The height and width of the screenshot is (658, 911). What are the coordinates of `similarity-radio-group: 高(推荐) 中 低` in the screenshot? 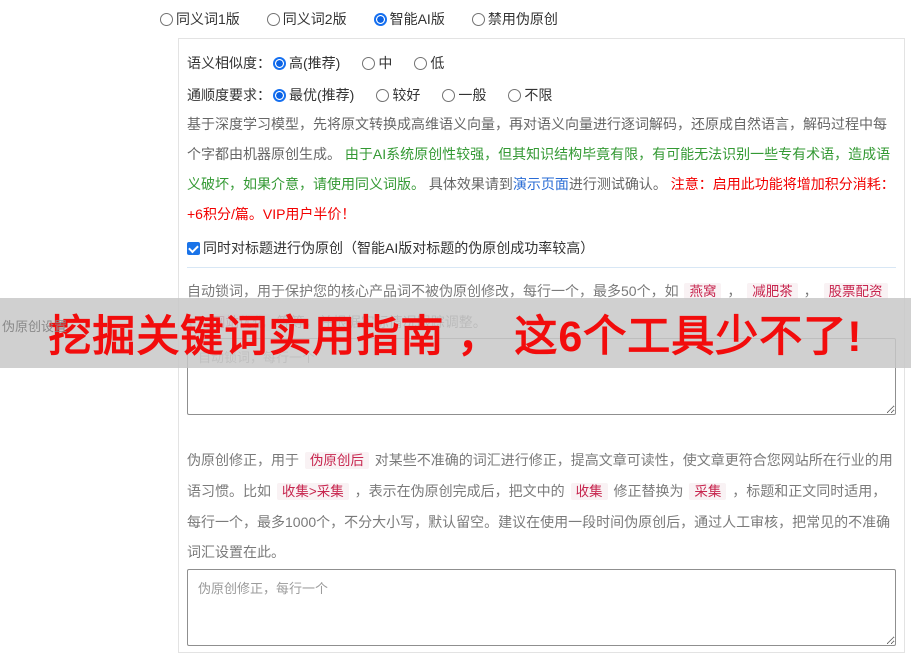 It's located at (369, 63).